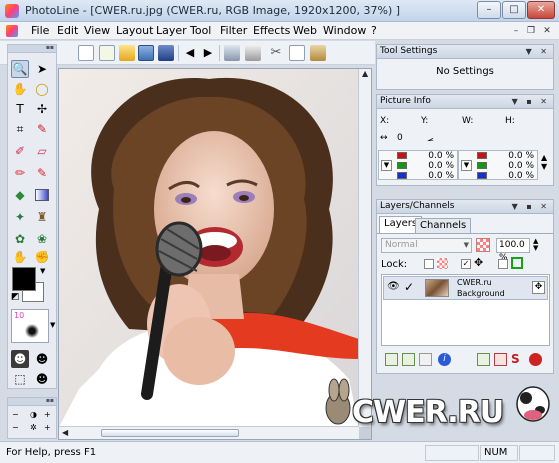 This screenshot has height=463, width=559. Describe the element at coordinates (271, 31) in the screenshot. I see `menu-effects: Effects` at that location.